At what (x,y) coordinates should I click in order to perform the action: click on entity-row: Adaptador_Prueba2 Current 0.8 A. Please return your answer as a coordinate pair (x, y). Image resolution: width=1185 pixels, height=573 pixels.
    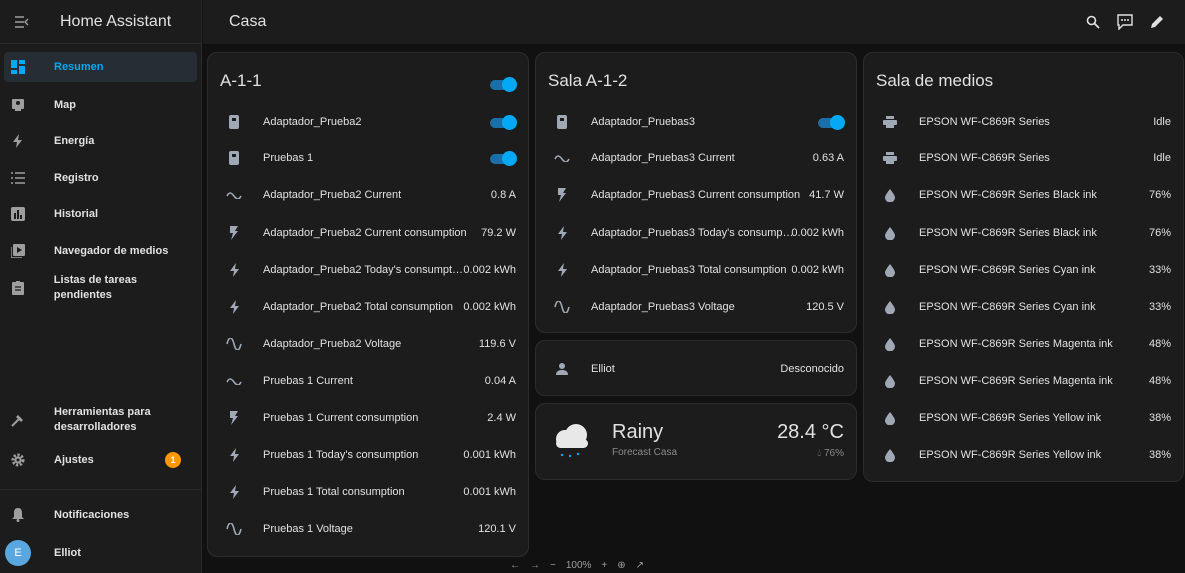
    Looking at the image, I should click on (368, 195).